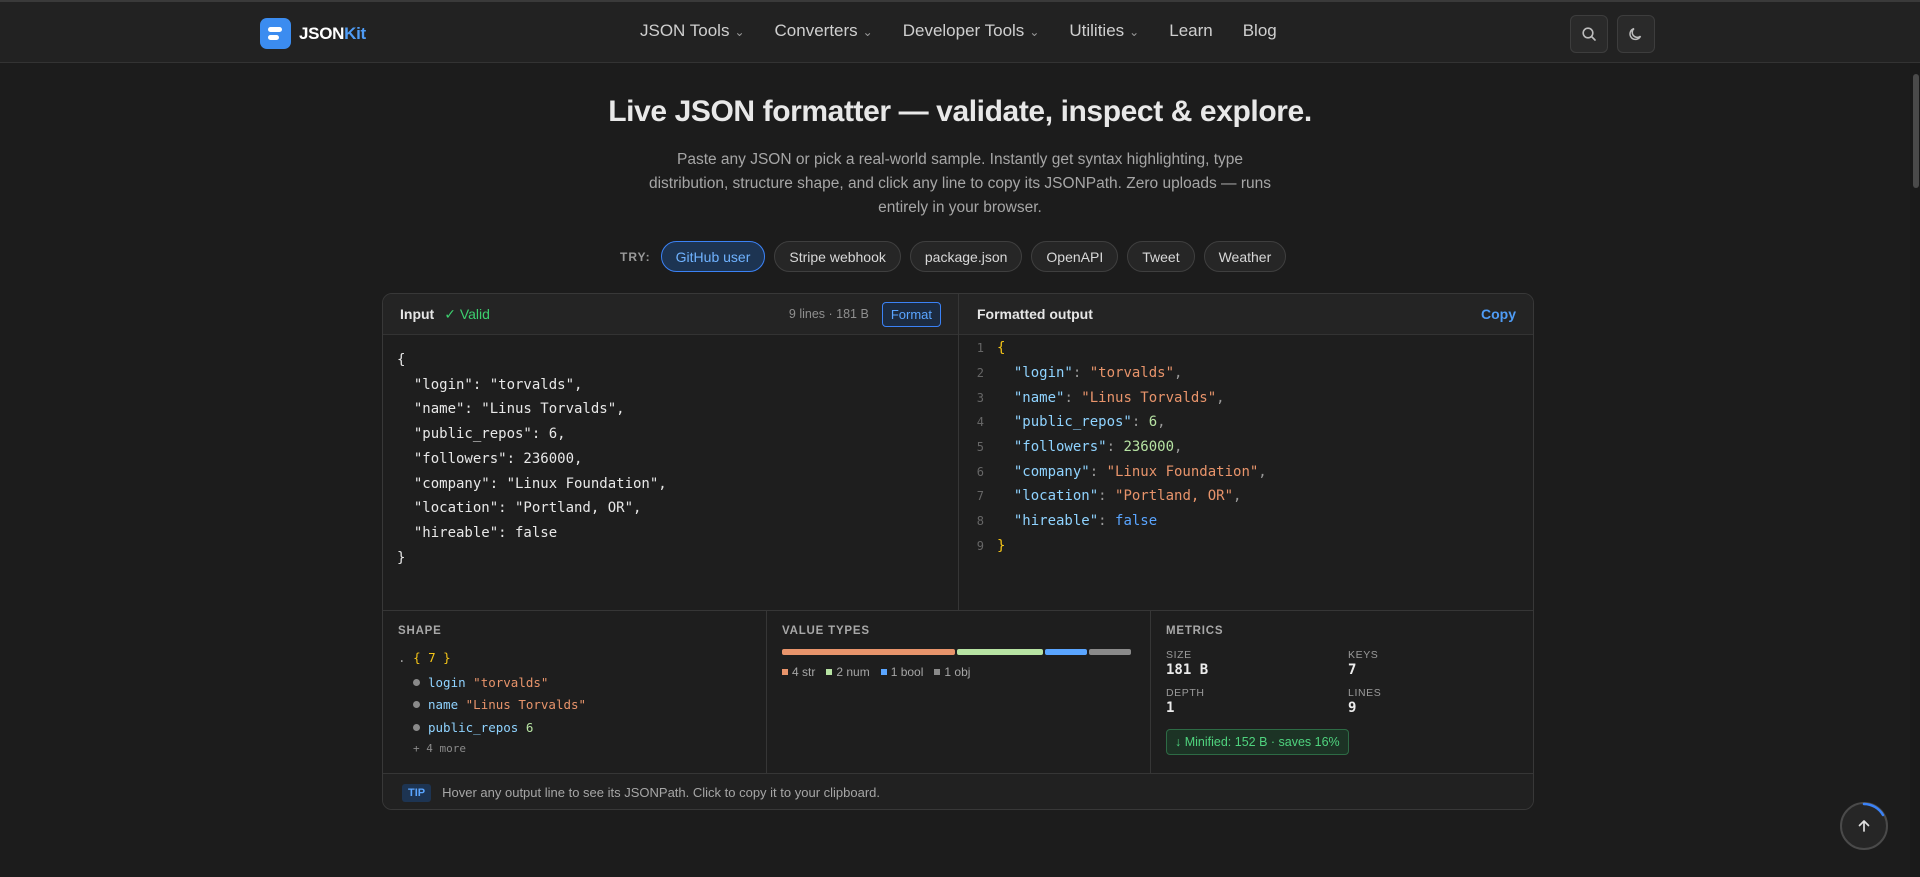 Image resolution: width=1920 pixels, height=877 pixels. What do you see at coordinates (1075, 256) in the screenshot?
I see `sample-chip-openapi: OpenAPI` at bounding box center [1075, 256].